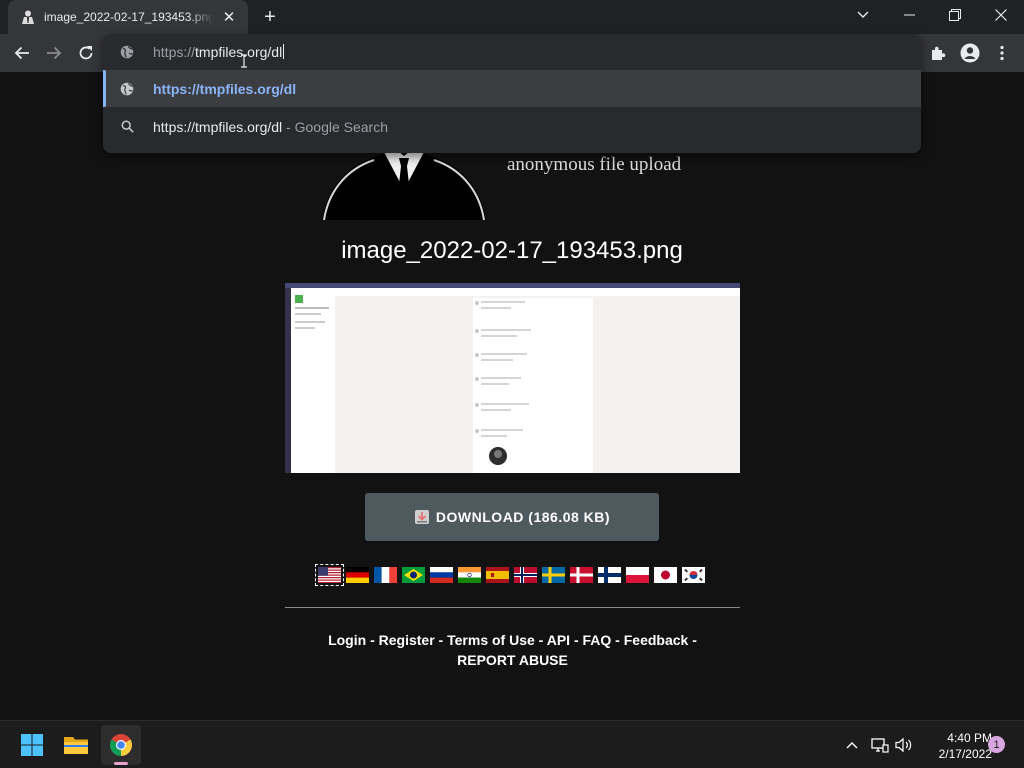 The image size is (1024, 768). What do you see at coordinates (512, 607) in the screenshot?
I see `footer-divider` at bounding box center [512, 607].